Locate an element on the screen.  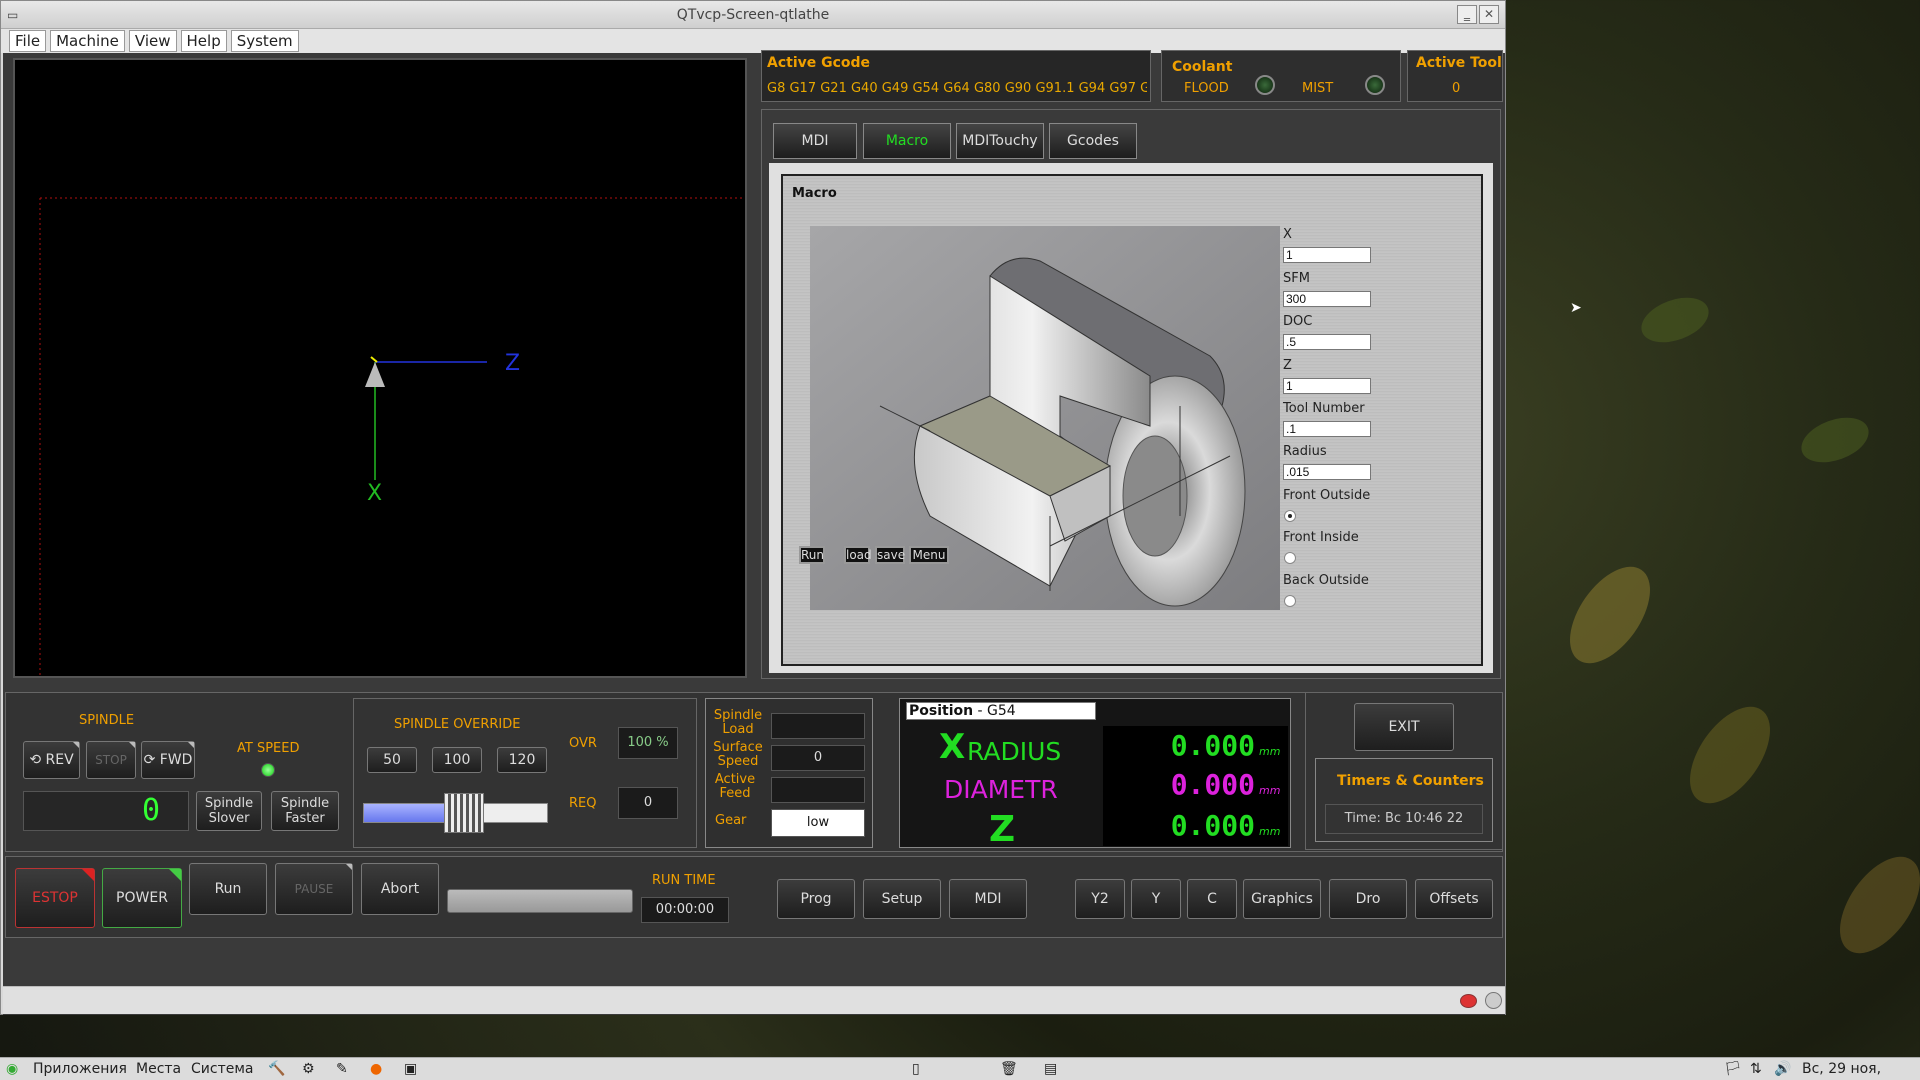
override-50-button: 50 is located at coordinates (392, 760).